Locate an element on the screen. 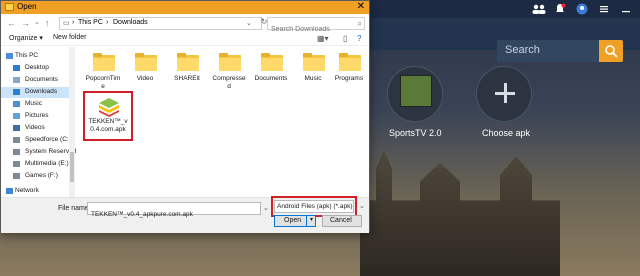  nav-item-documents: Documents is located at coordinates (36, 80).